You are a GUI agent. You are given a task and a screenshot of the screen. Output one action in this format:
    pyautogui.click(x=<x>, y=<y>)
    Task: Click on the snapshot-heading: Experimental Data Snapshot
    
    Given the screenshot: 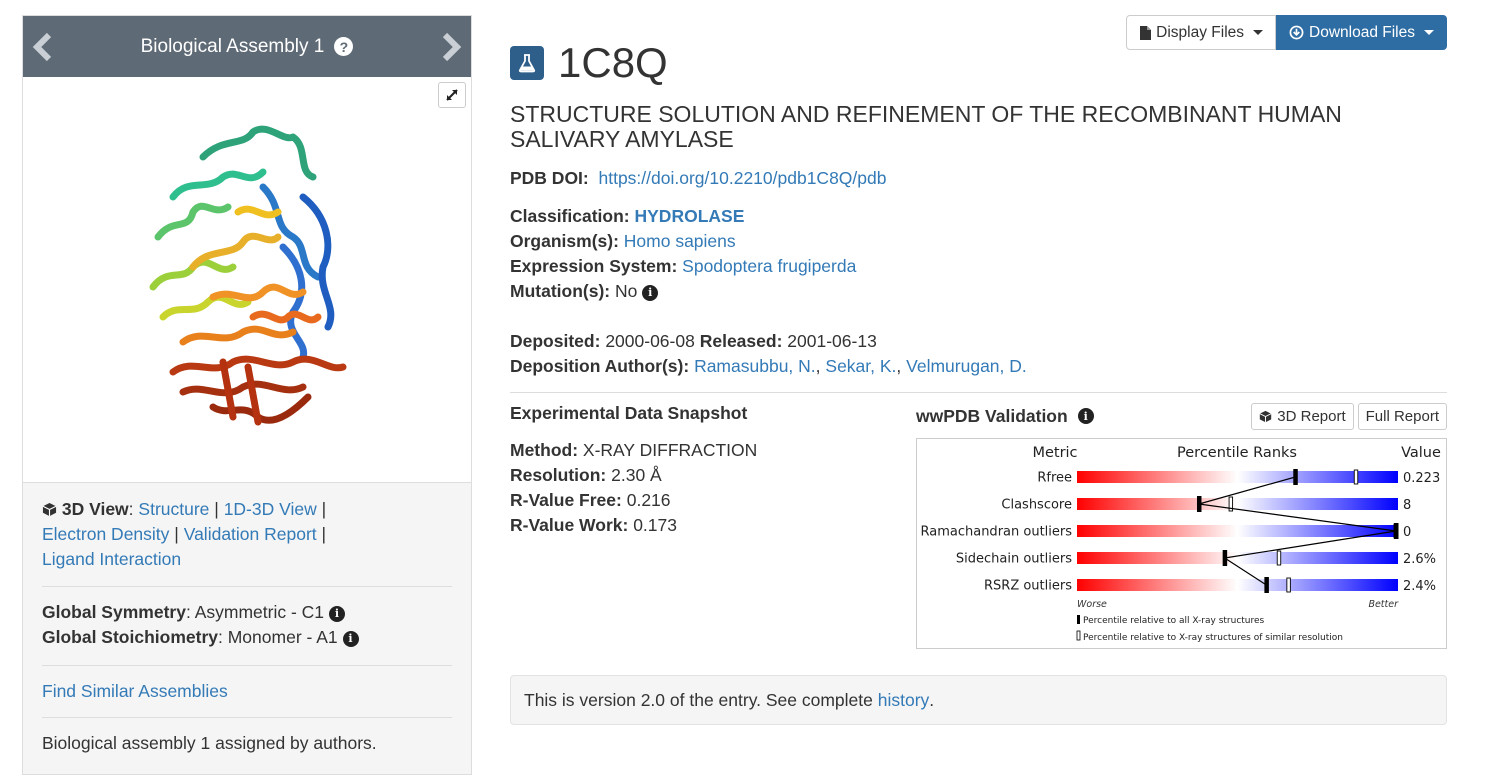 What is the action you would take?
    pyautogui.click(x=629, y=413)
    